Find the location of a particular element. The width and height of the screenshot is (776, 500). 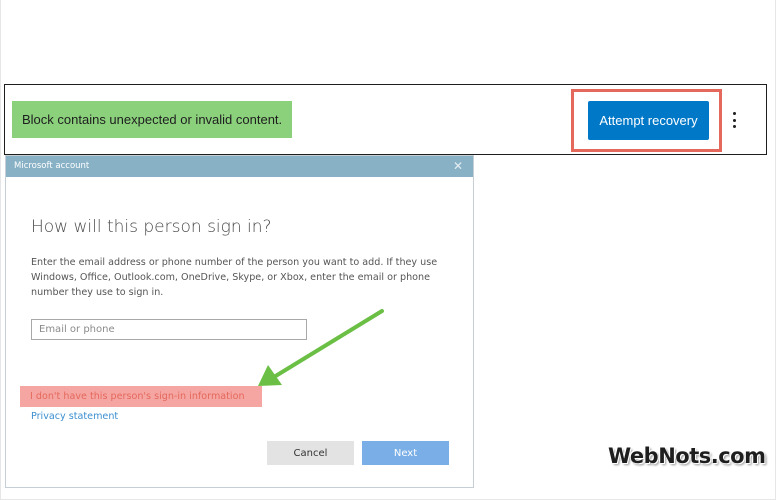

dialog-titlebar: Microsoft account ✕ is located at coordinates (239, 166).